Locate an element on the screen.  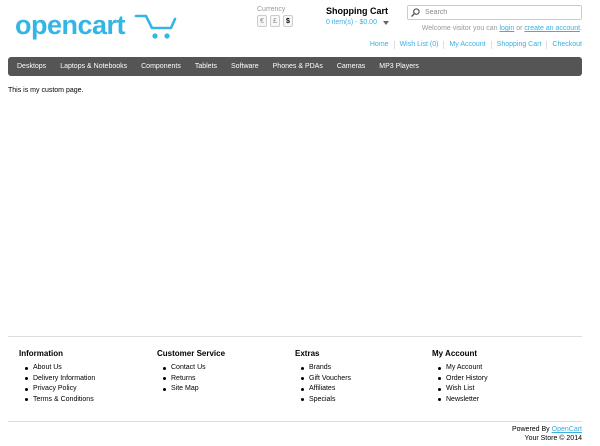
login-link: login is located at coordinates (506, 28).